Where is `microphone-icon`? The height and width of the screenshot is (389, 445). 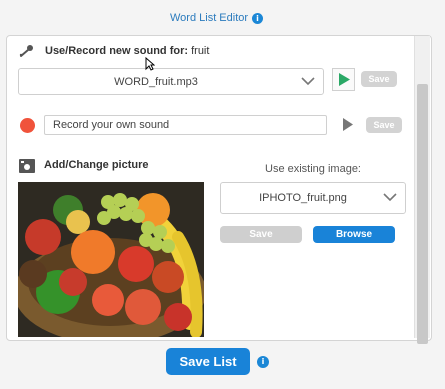
microphone-icon is located at coordinates (26, 51).